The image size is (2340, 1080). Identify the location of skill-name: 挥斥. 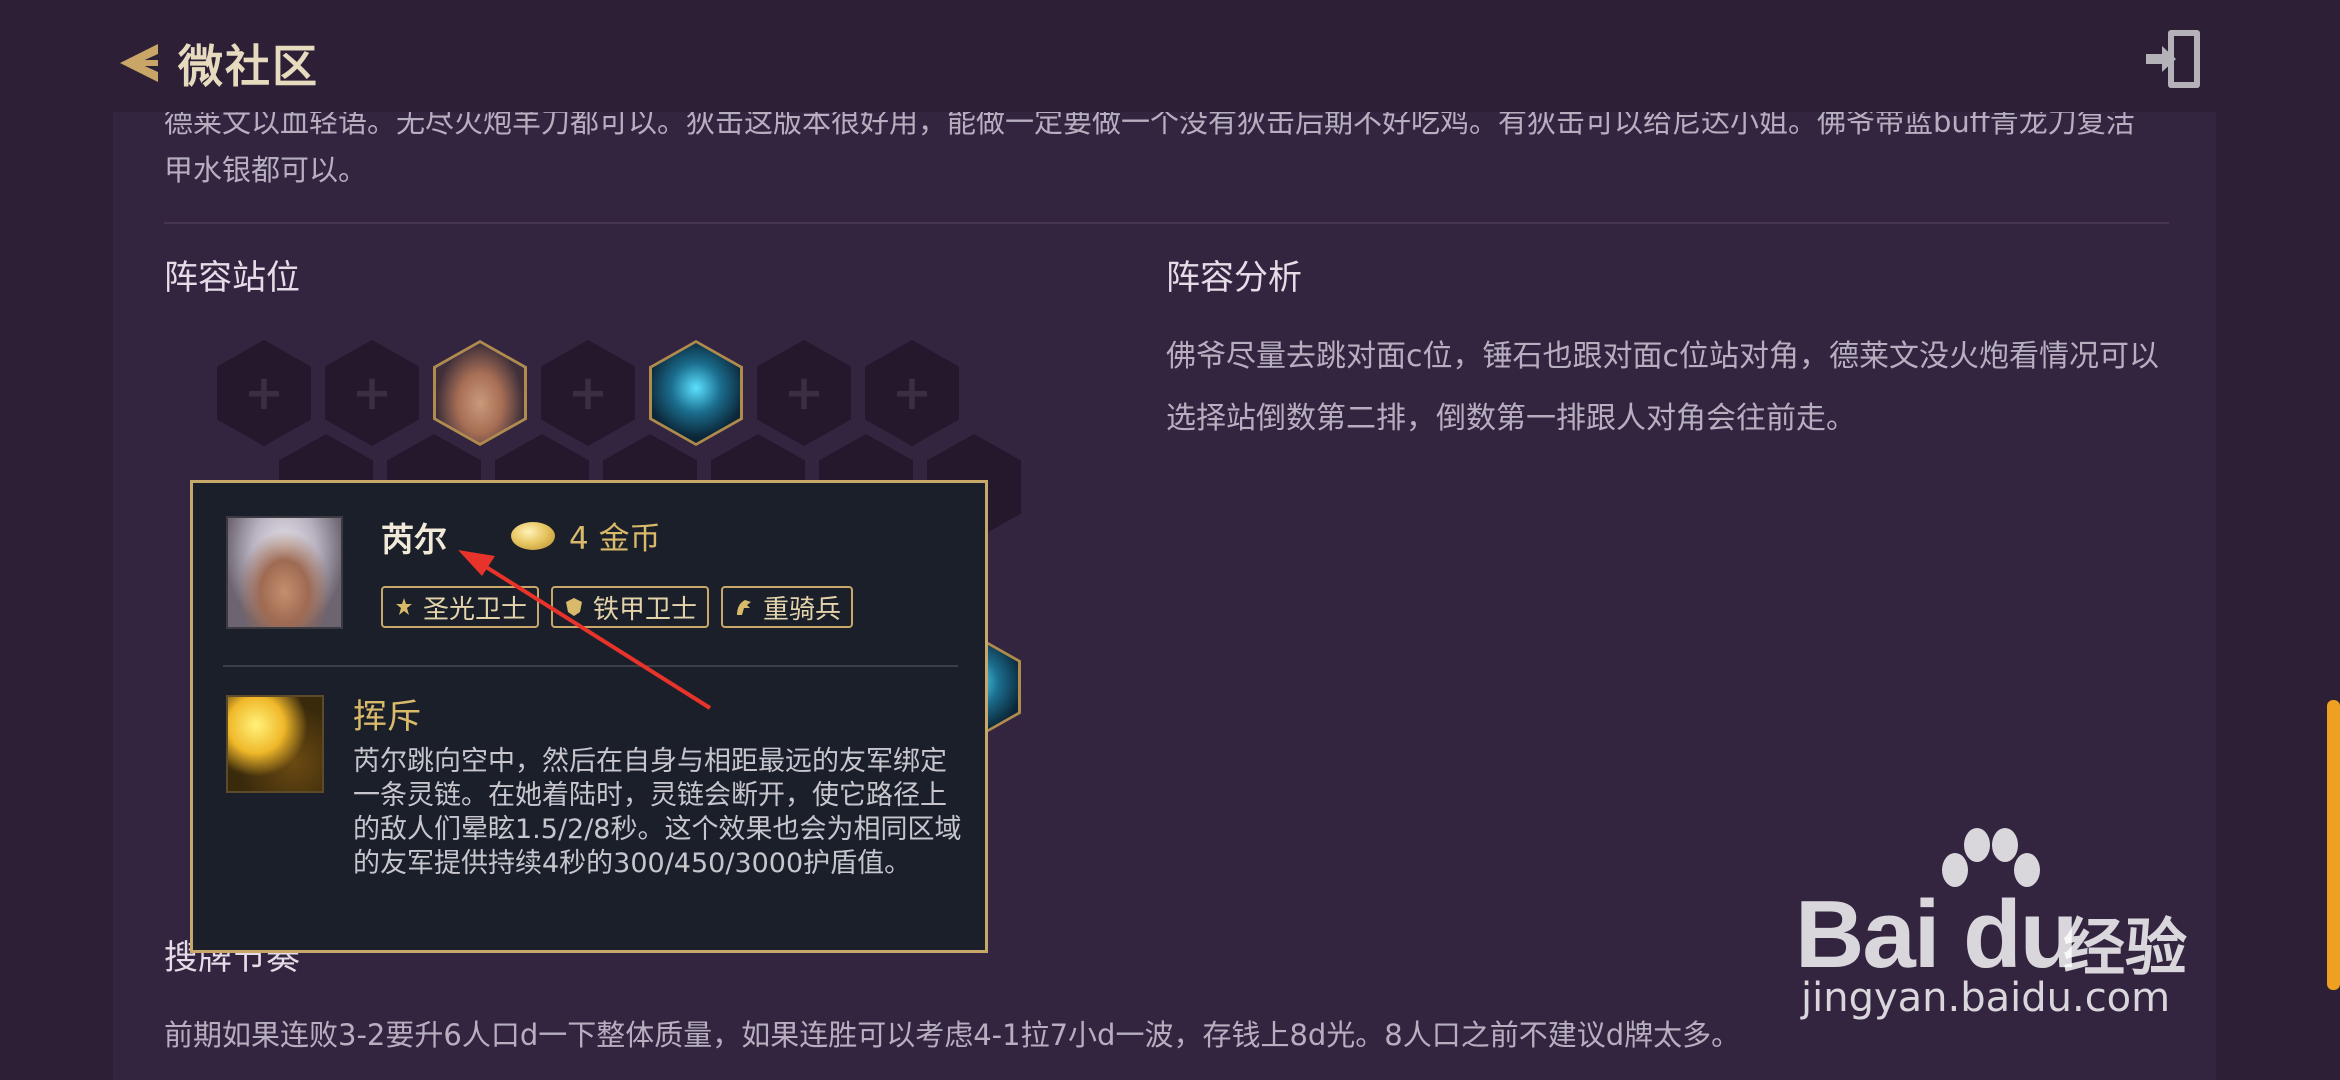
(387, 717).